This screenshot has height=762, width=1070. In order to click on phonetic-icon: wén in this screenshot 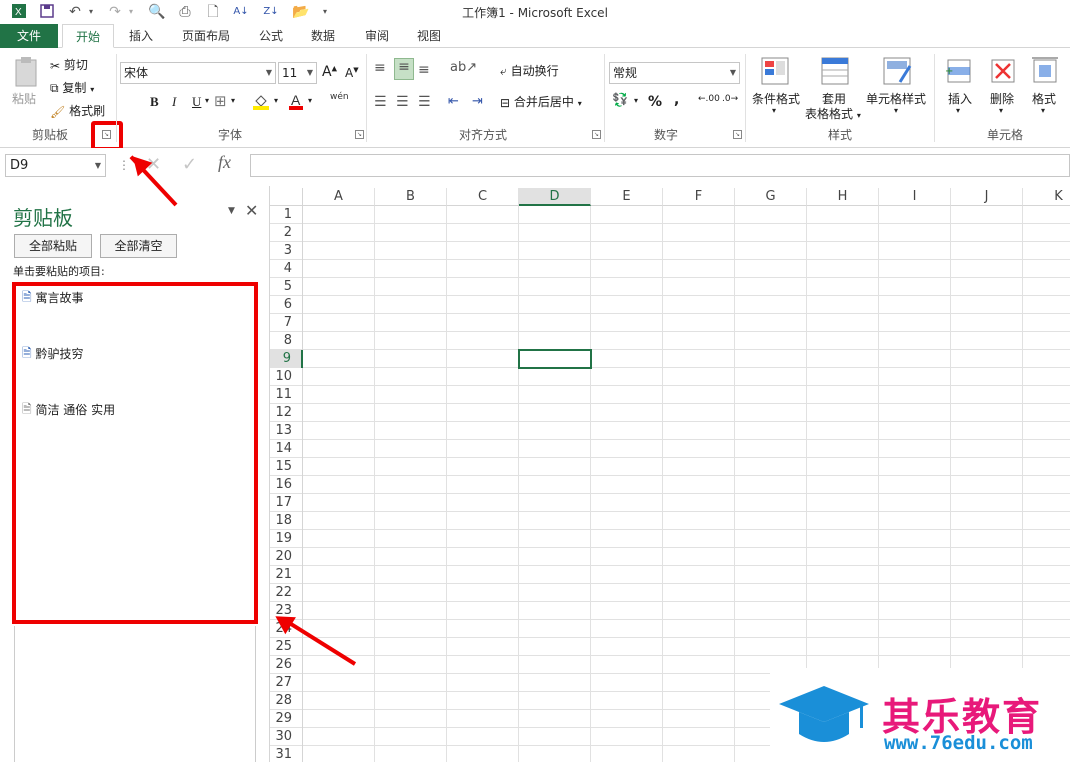, I will do `click(339, 97)`.